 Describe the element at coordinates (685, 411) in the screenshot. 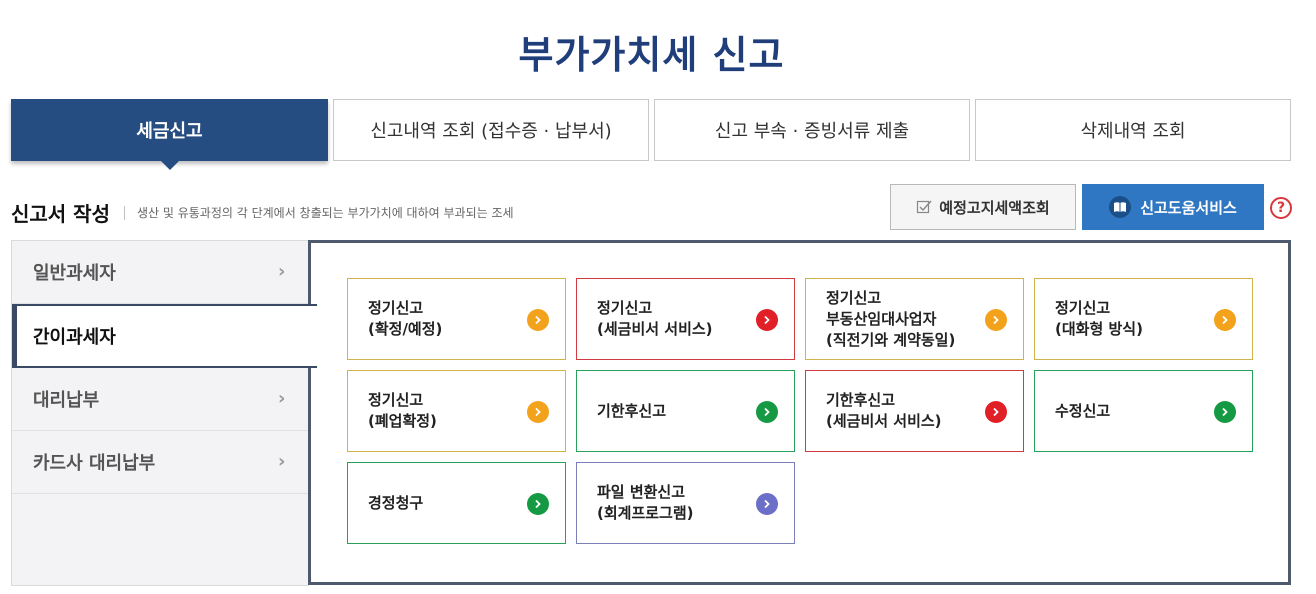

I see `card-late-filing: 기한후신고` at that location.